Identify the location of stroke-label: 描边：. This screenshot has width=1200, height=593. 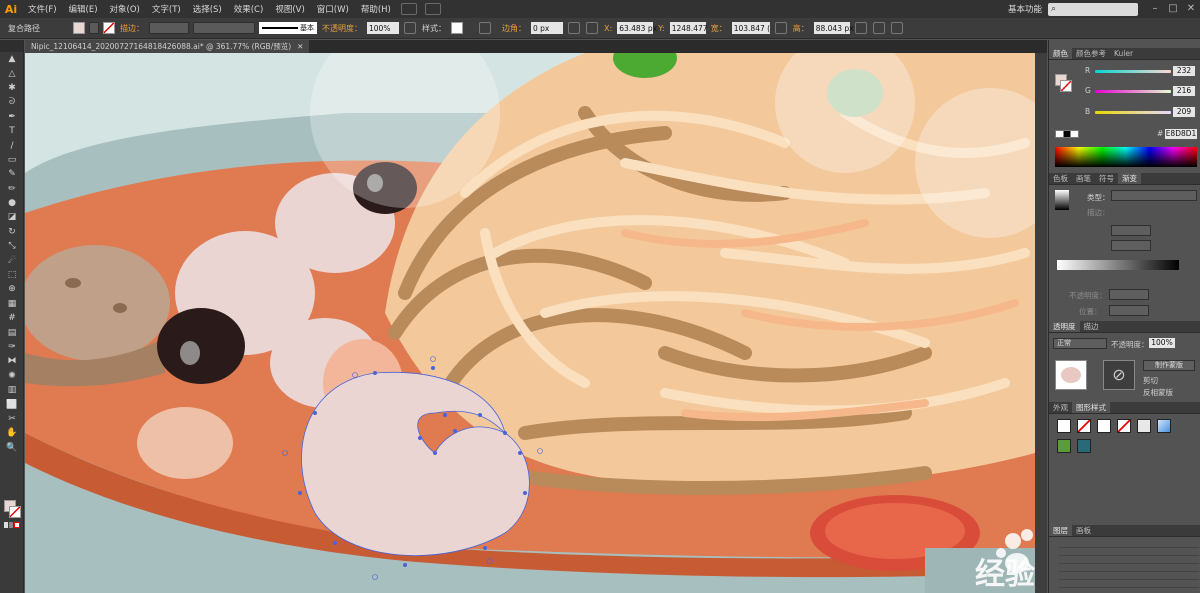
(132, 28).